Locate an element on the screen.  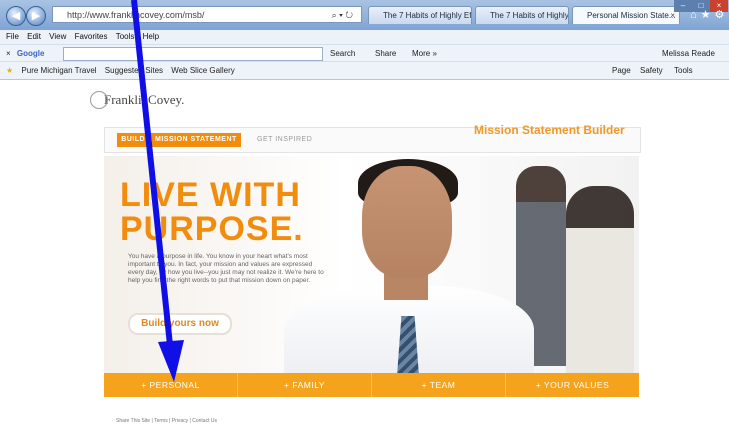
back-button: ◀ is located at coordinates (16, 16).